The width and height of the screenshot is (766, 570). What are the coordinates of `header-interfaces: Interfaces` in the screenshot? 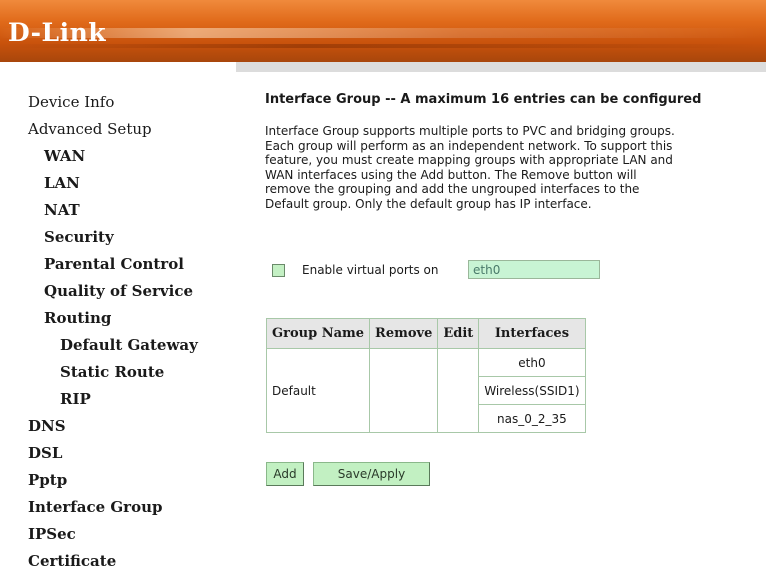 It's located at (532, 333).